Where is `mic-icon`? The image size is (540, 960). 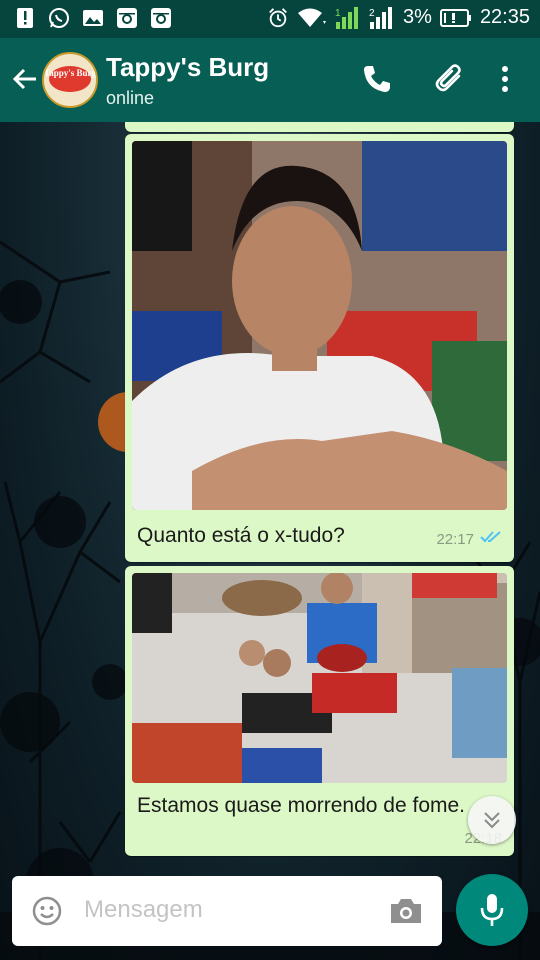 mic-icon is located at coordinates (492, 910).